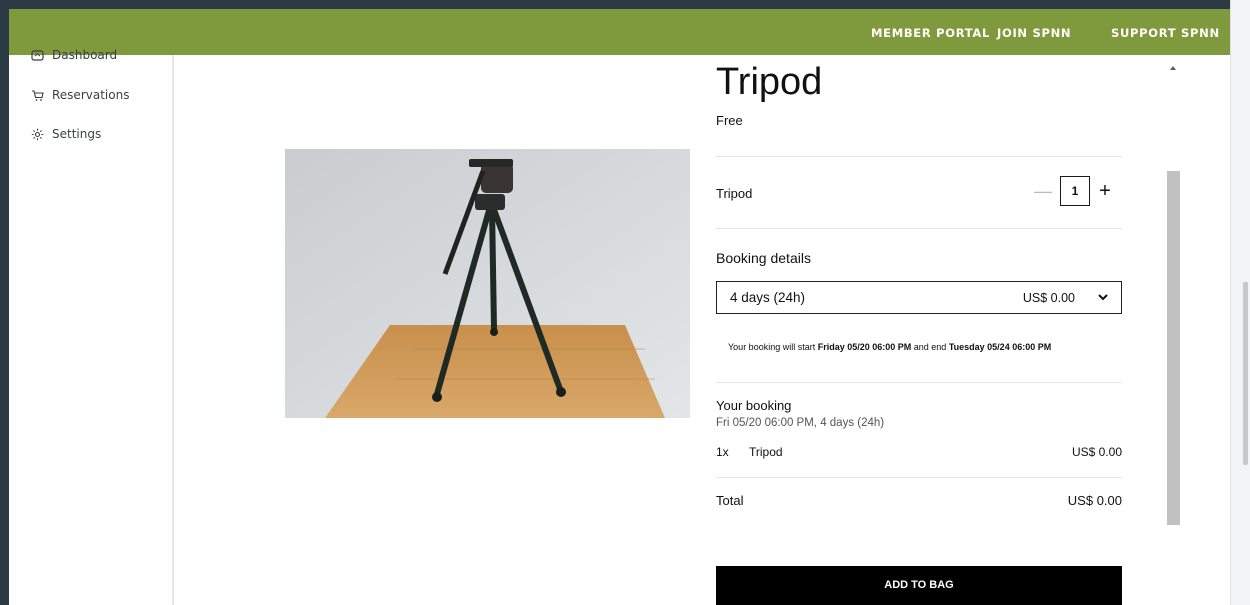 This screenshot has height=605, width=1250. I want to click on quantity-increment-button: +, so click(1105, 191).